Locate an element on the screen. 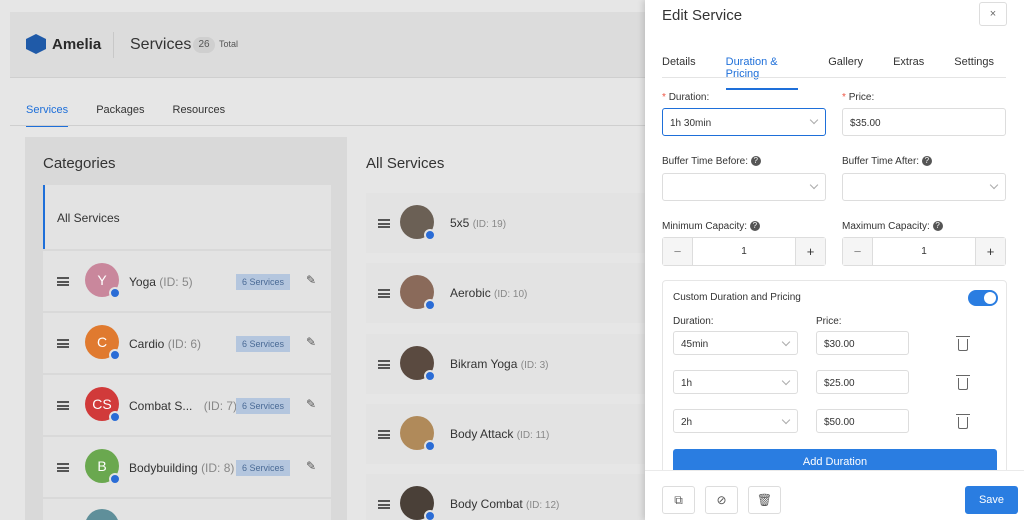  tab-services: Services is located at coordinates (47, 115).